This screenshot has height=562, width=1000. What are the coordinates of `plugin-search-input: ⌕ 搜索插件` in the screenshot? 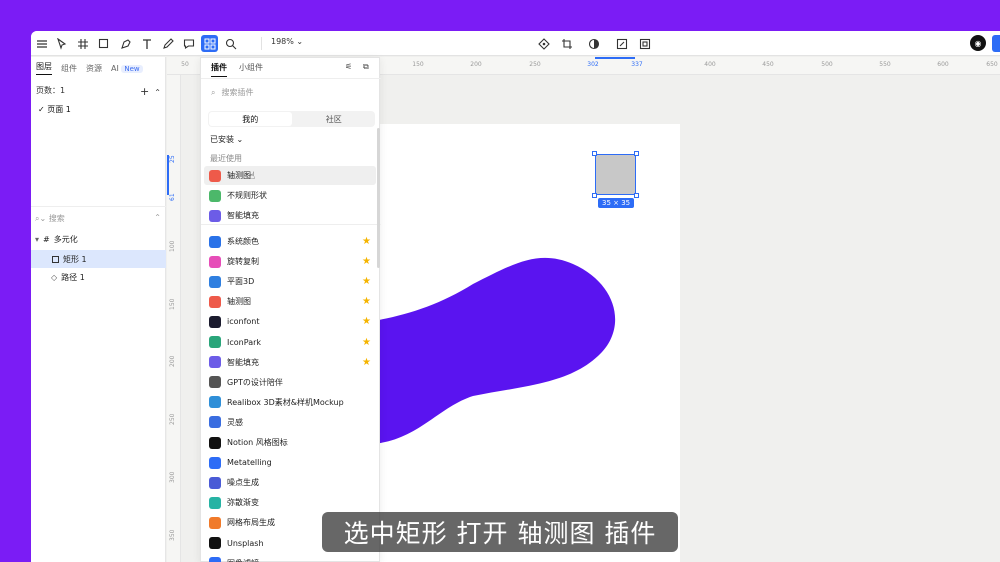 It's located at (232, 92).